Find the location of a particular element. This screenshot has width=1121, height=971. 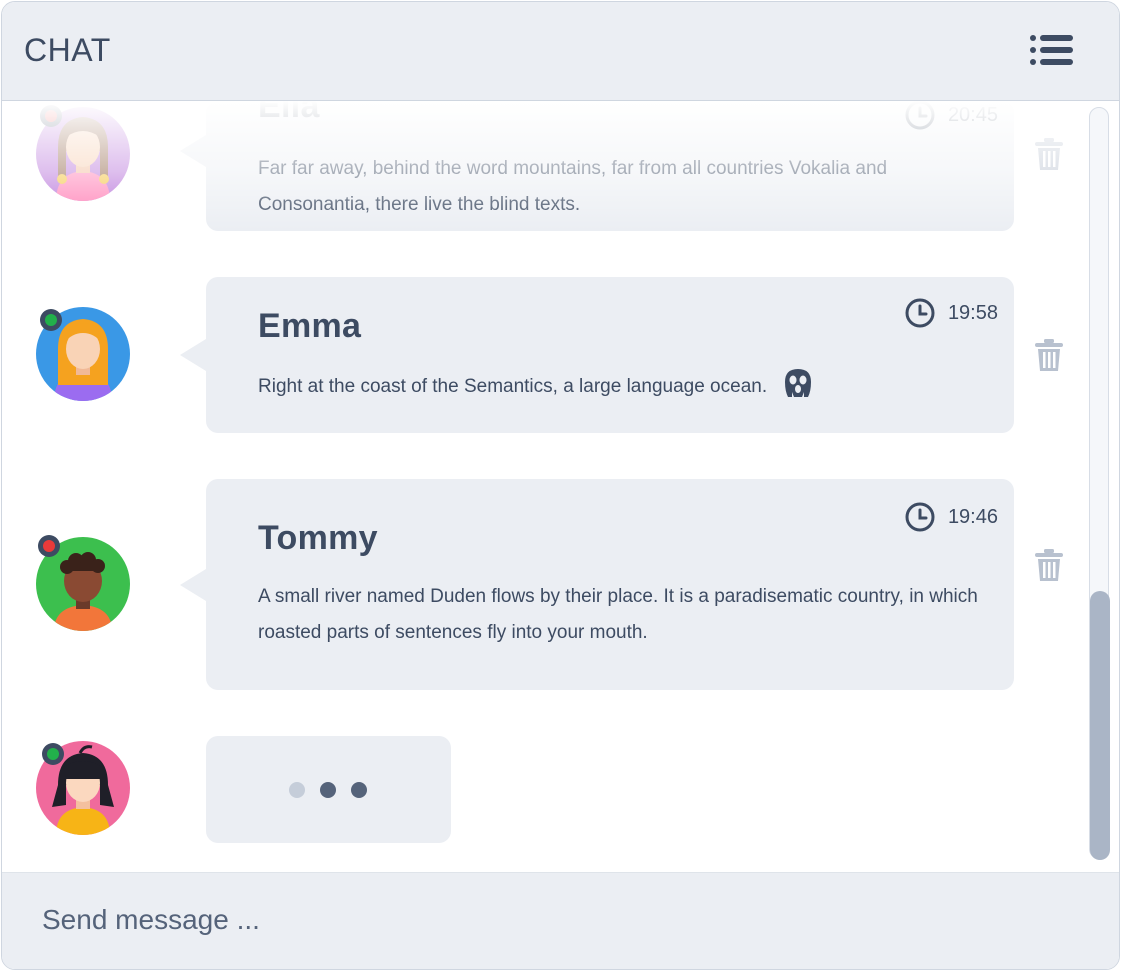

send-message-input is located at coordinates (562, 920).